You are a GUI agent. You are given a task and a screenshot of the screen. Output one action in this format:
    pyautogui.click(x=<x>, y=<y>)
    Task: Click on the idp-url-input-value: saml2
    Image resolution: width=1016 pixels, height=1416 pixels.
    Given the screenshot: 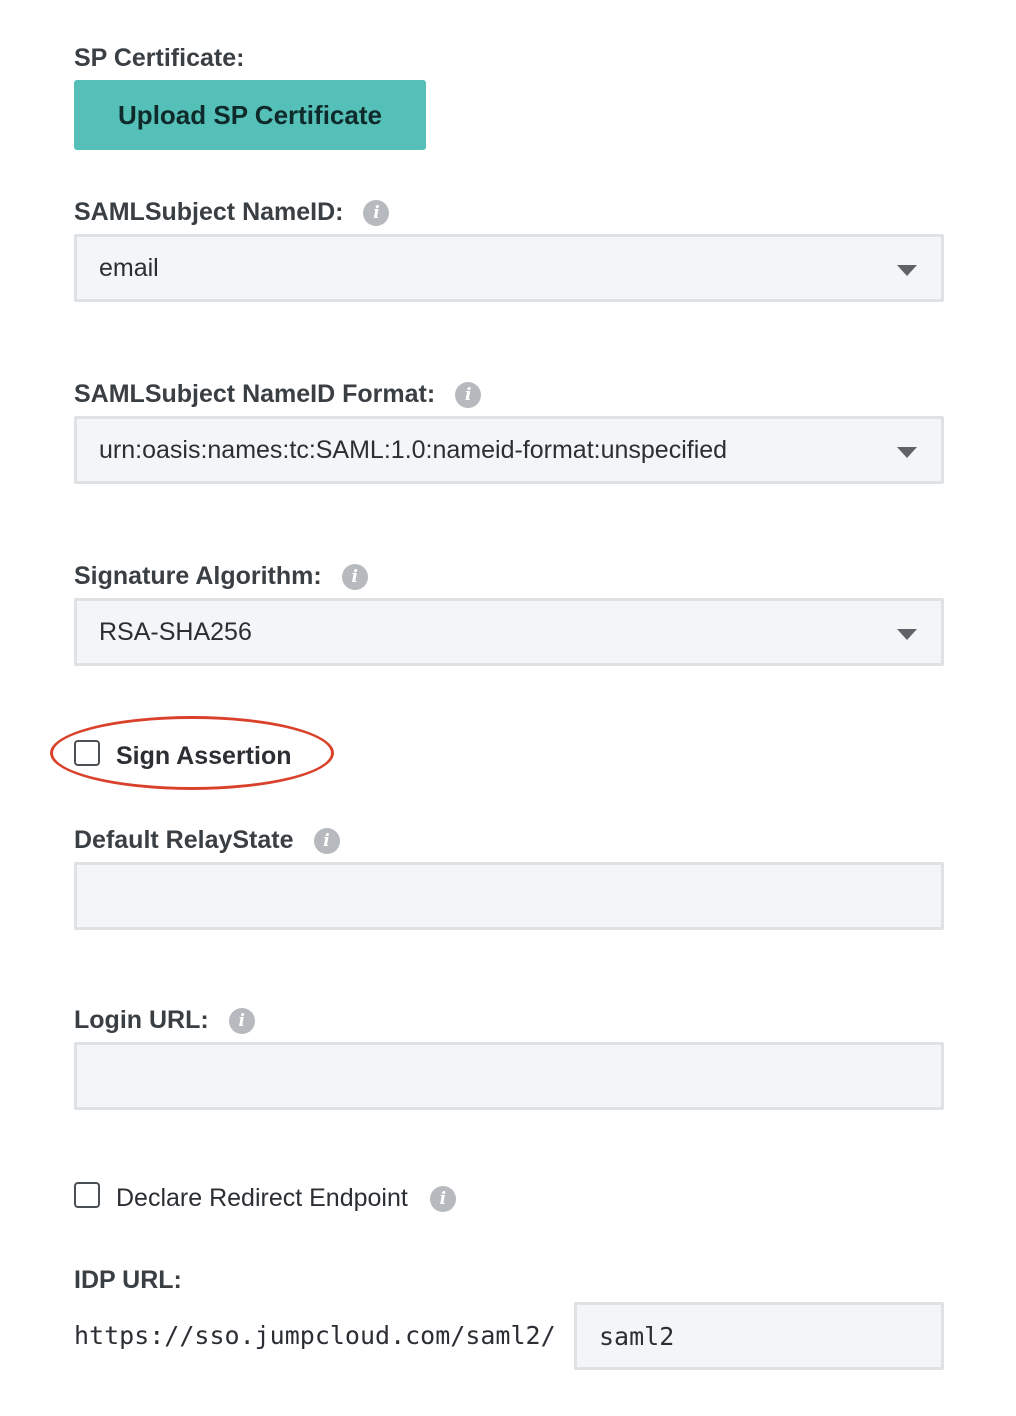 What is the action you would take?
    pyautogui.click(x=637, y=1336)
    